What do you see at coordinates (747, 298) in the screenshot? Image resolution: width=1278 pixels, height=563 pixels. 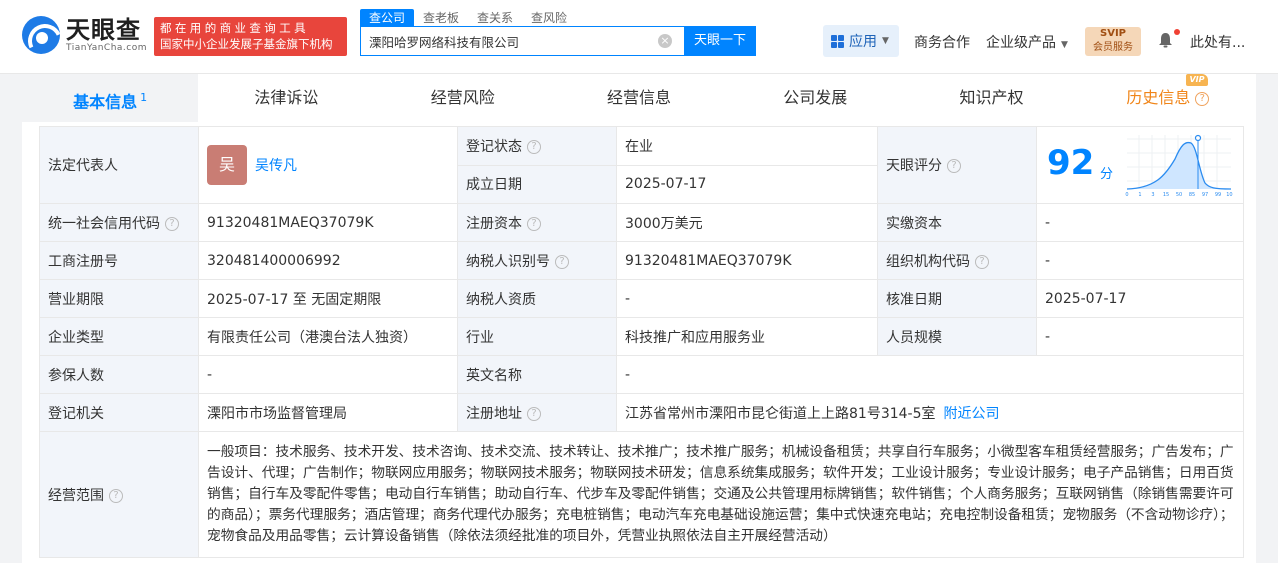 I see `taxpayer-qual-value: -` at bounding box center [747, 298].